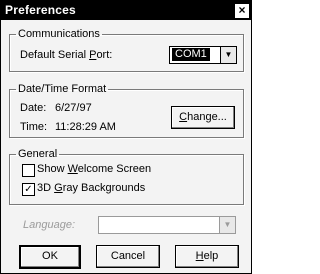 The height and width of the screenshot is (274, 320). I want to click on serial-port-value: COM1, so click(191, 54).